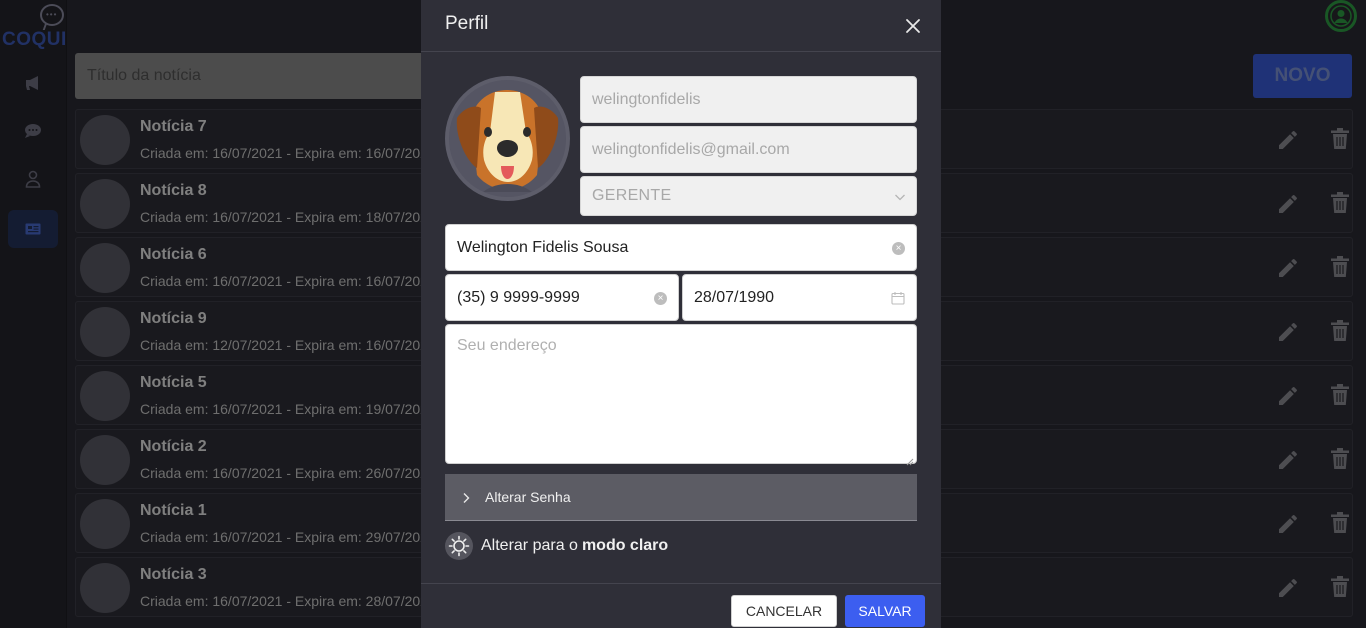  Describe the element at coordinates (528, 497) in the screenshot. I see `change-password-label: Alterar Senha` at that location.